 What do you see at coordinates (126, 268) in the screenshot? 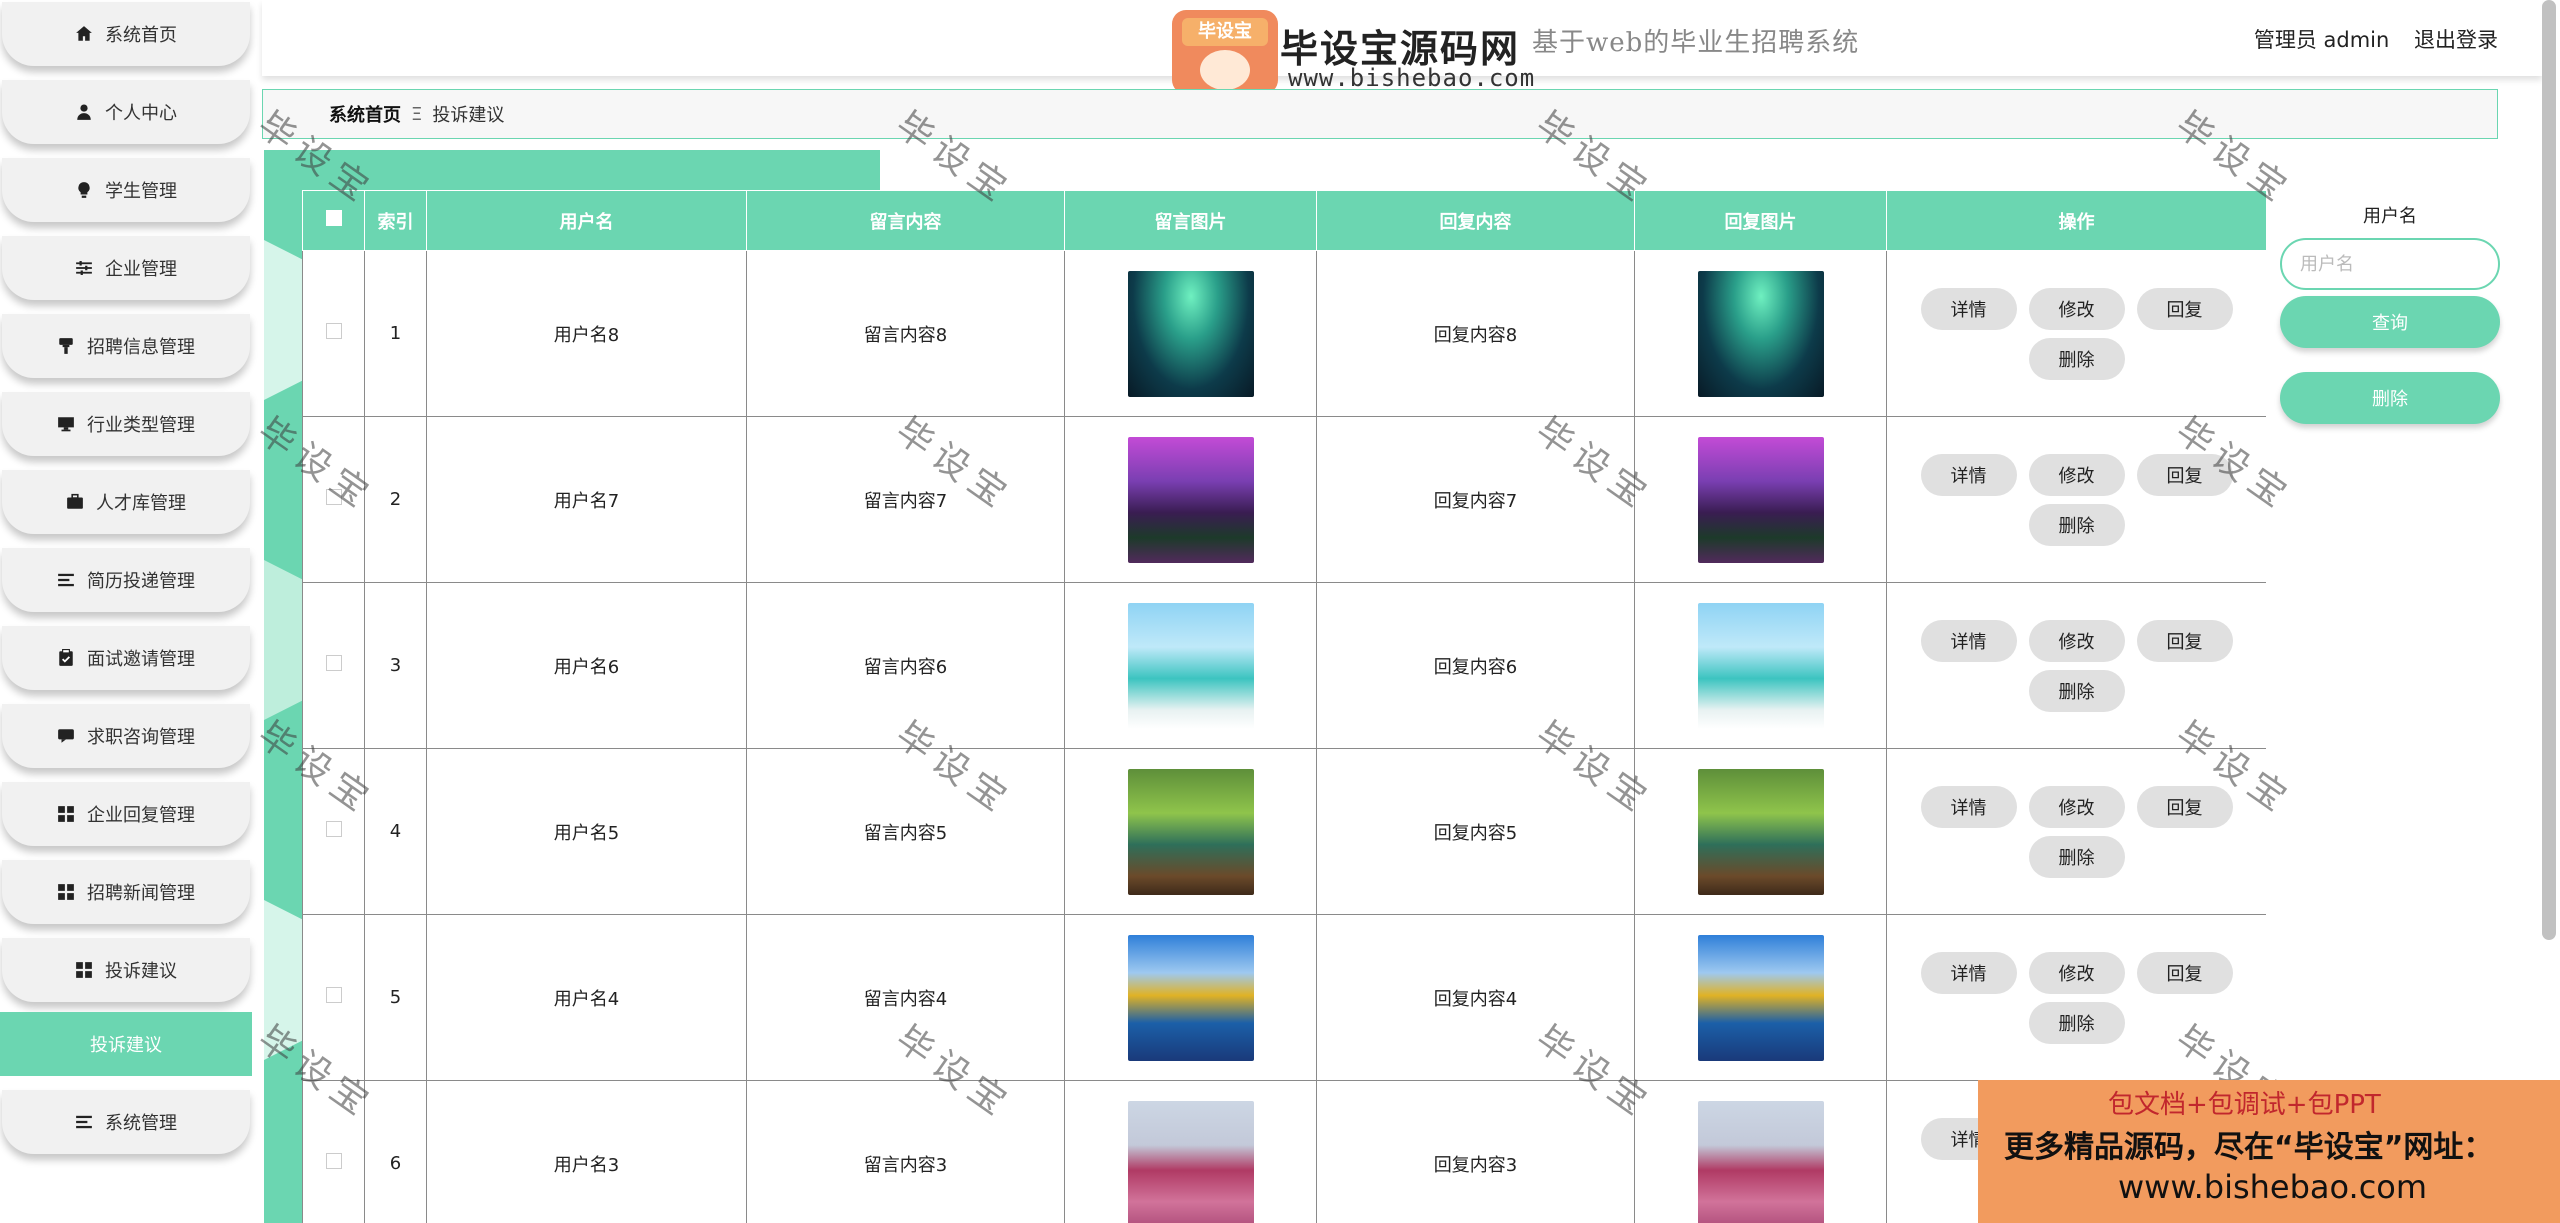
I see `sidebar-item-3: 企业管理` at bounding box center [126, 268].